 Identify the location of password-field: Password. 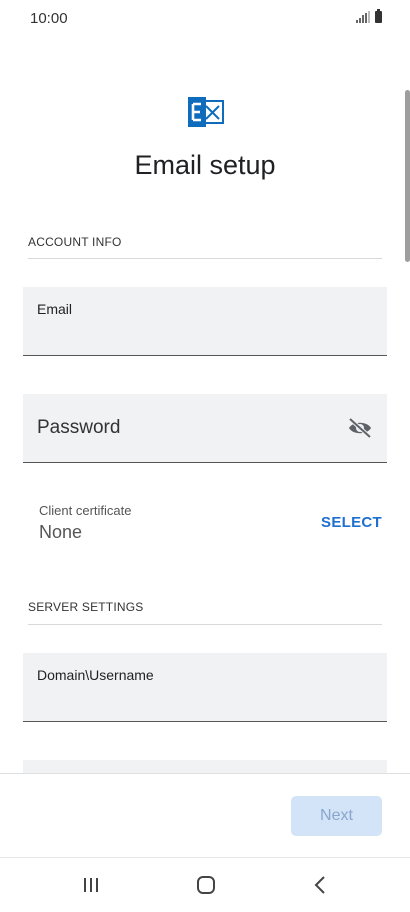
(205, 428).